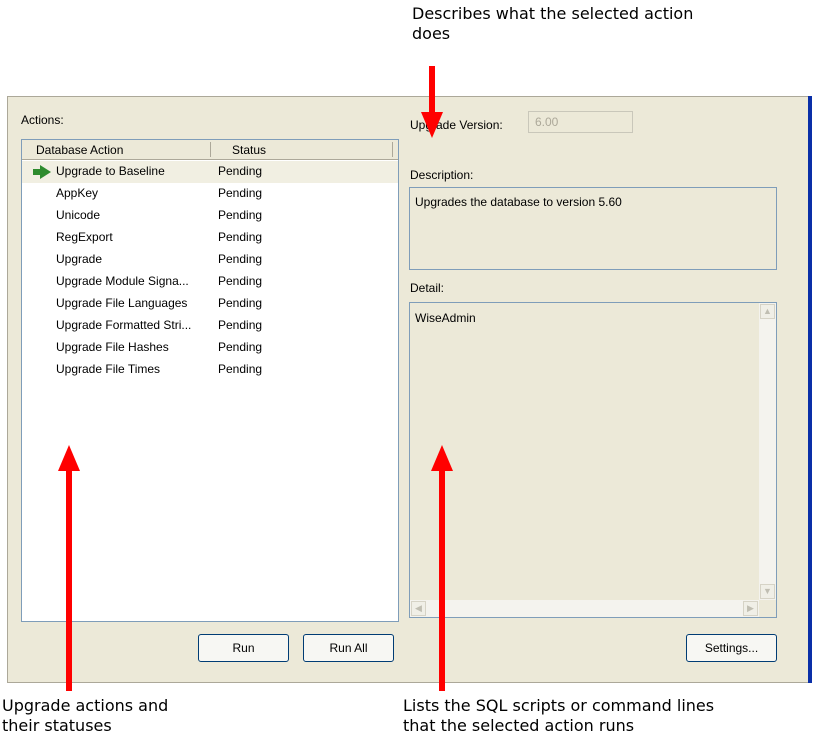 This screenshot has height=740, width=819. Describe the element at coordinates (427, 288) in the screenshot. I see `detail-label: Detail:` at that location.